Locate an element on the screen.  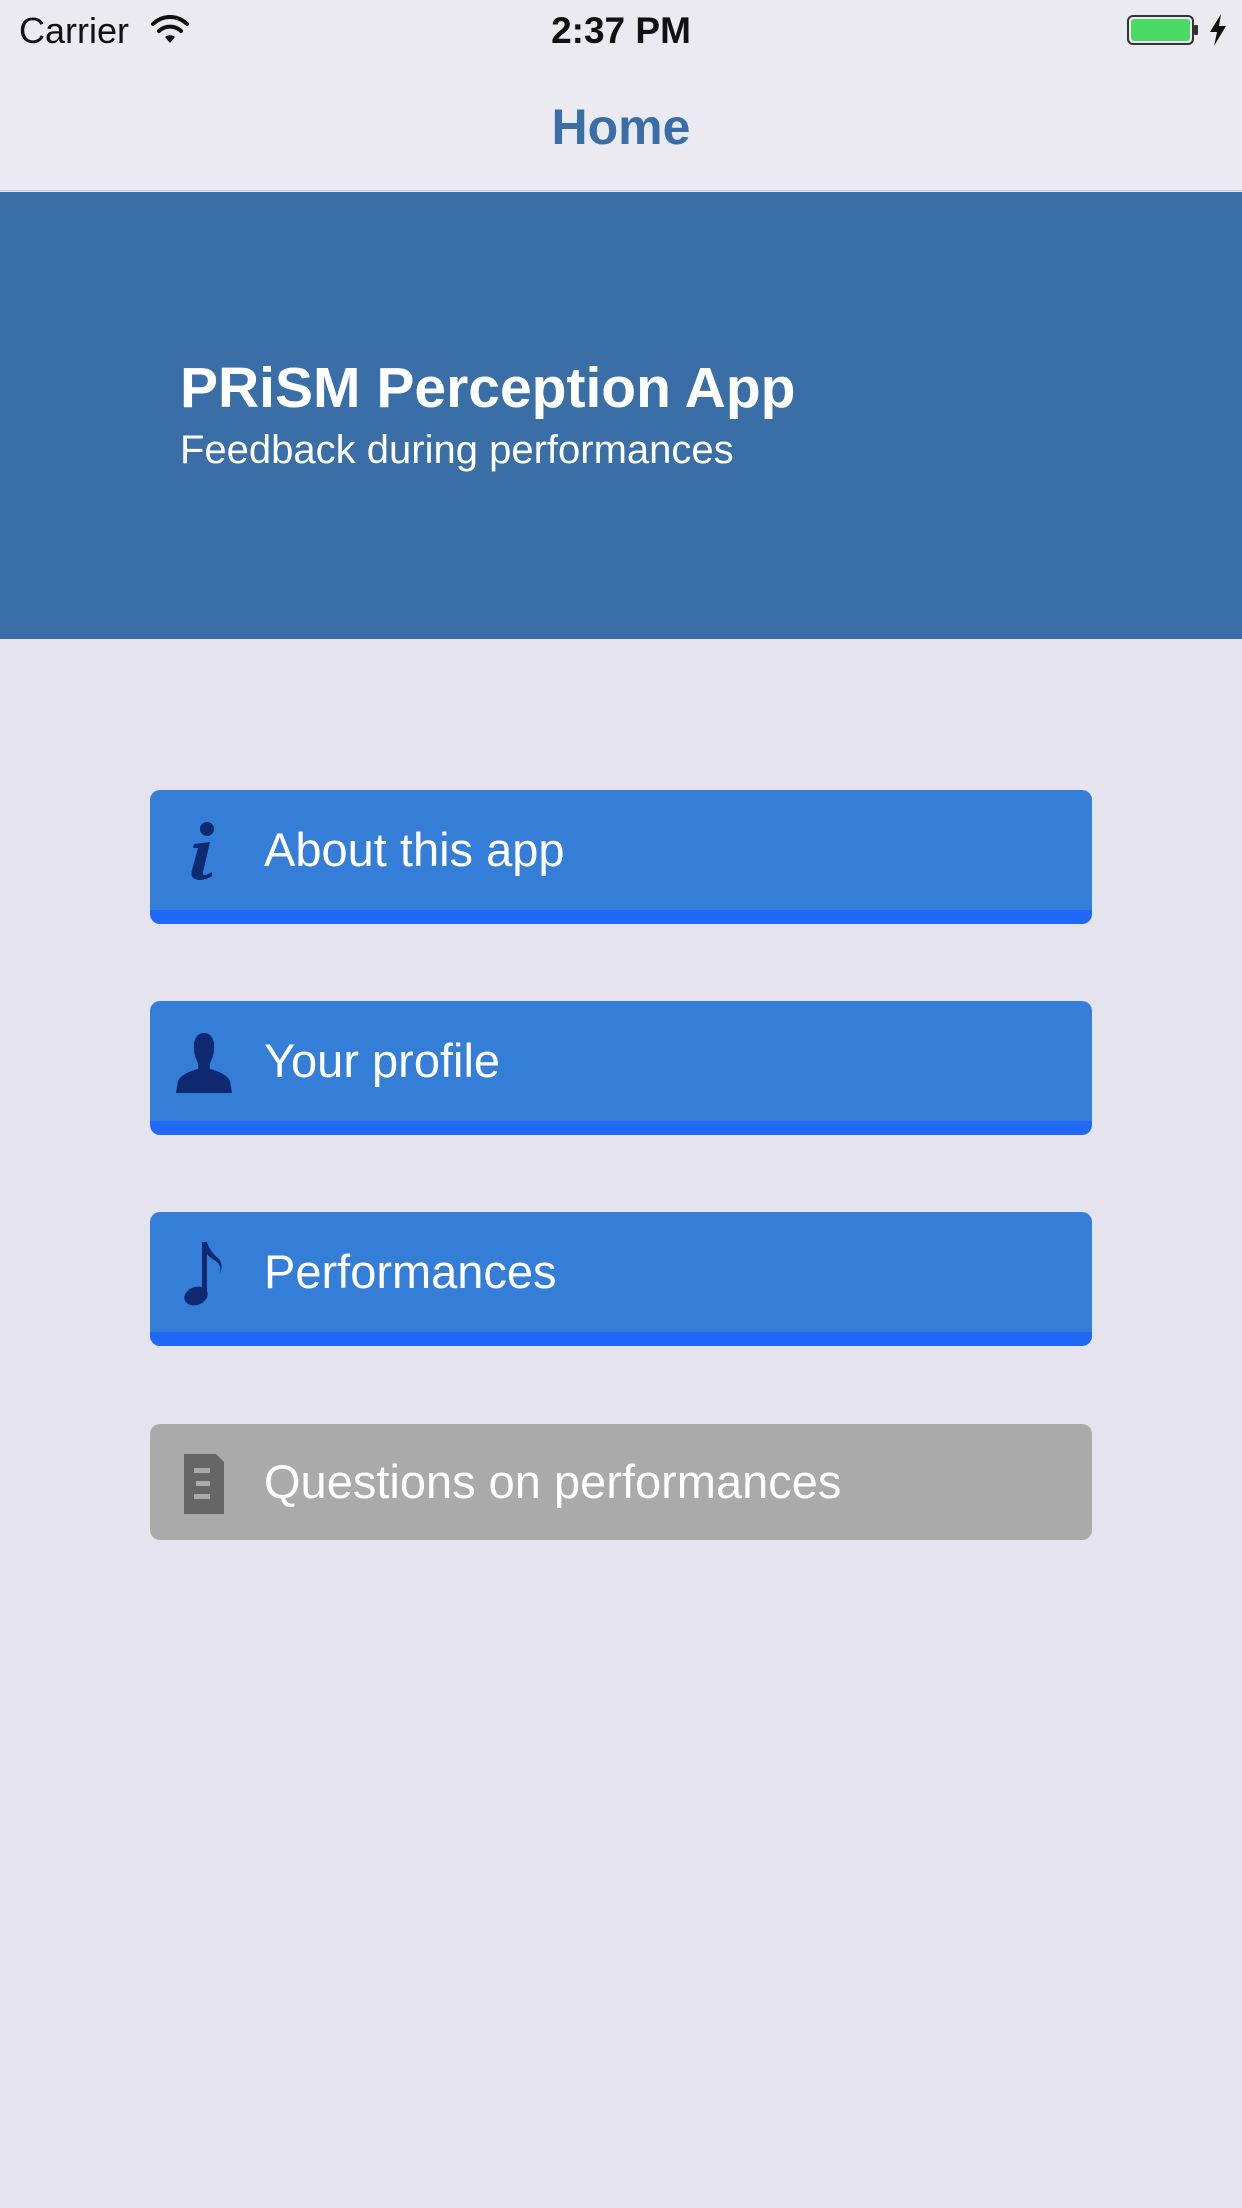
app-subtitle: Feedback during performances is located at coordinates (457, 450).